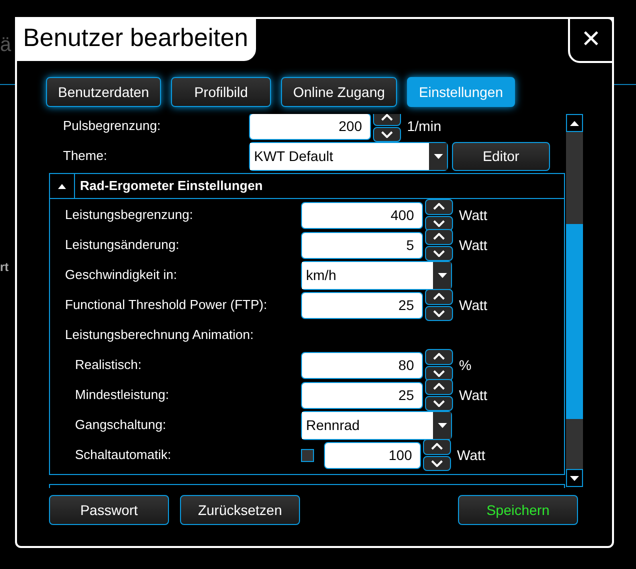 The width and height of the screenshot is (636, 569). What do you see at coordinates (362, 365) in the screenshot?
I see `number-field: 80` at bounding box center [362, 365].